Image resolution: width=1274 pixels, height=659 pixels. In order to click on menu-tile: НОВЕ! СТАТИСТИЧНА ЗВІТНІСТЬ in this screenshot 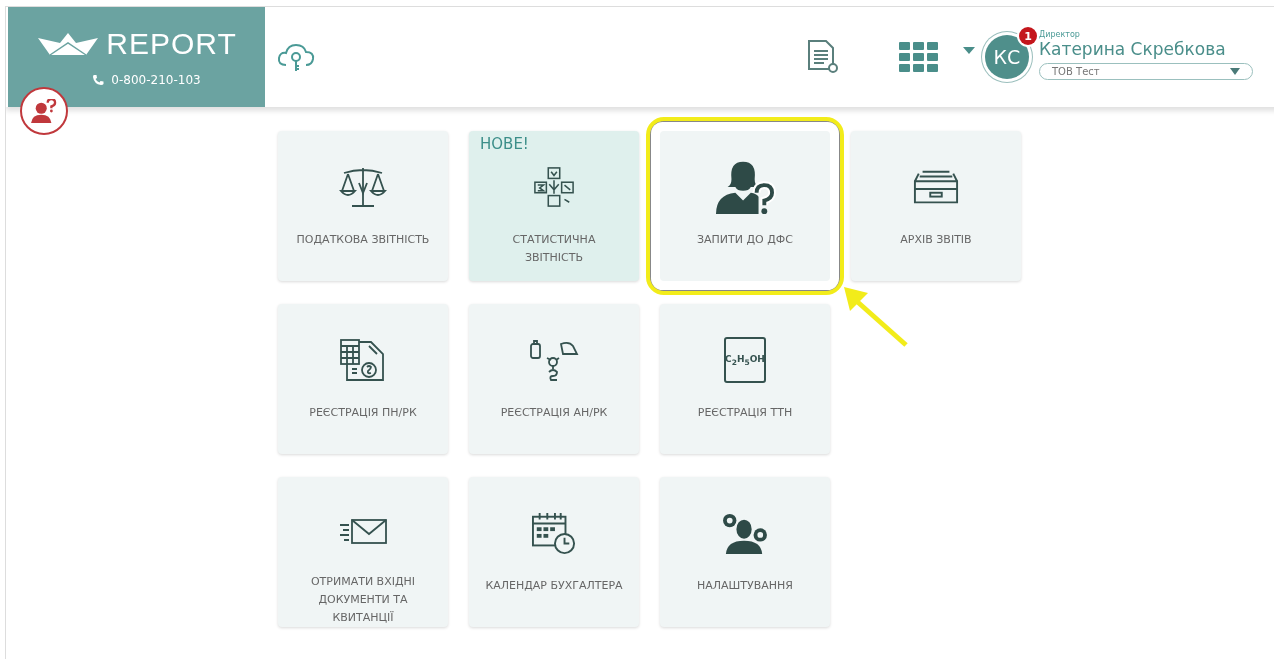, I will do `click(554, 206)`.